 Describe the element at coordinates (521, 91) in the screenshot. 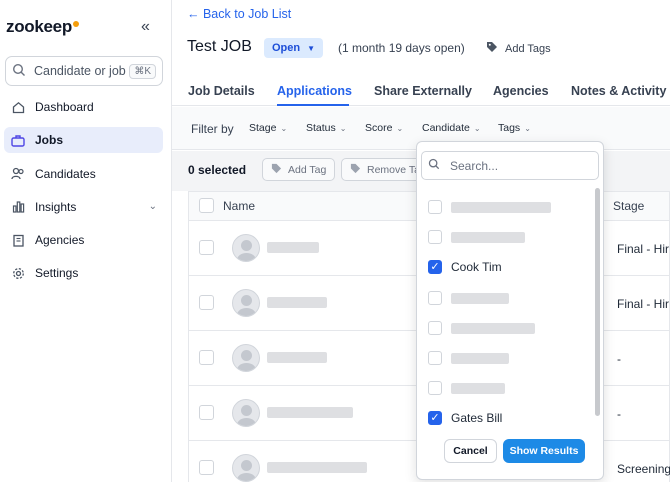

I see `tab-agencies: Agencies` at that location.